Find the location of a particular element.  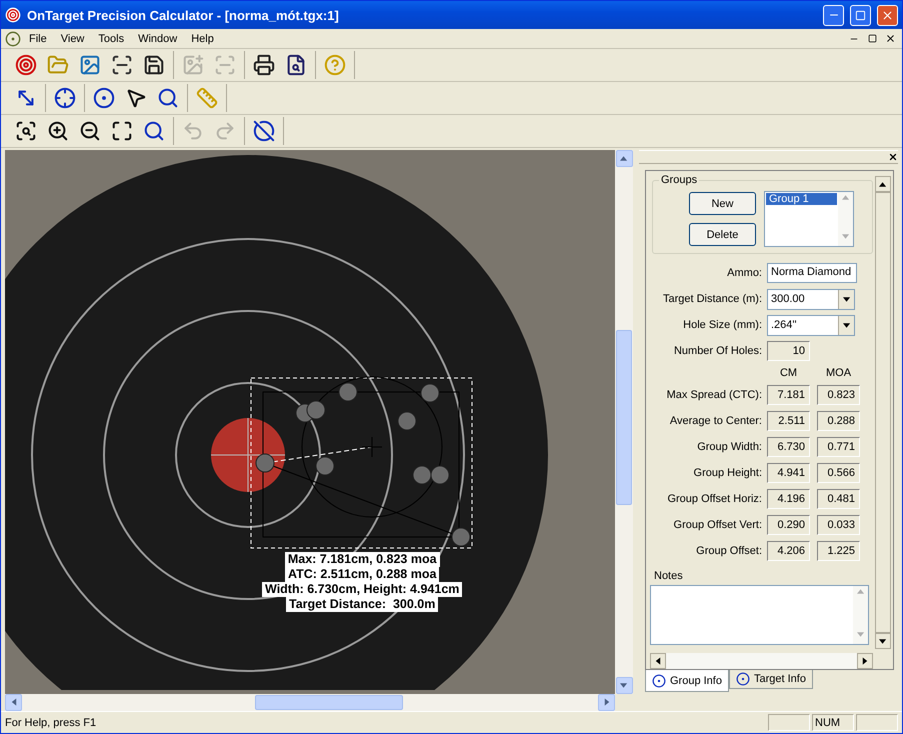

menu-item: File is located at coordinates (38, 38).